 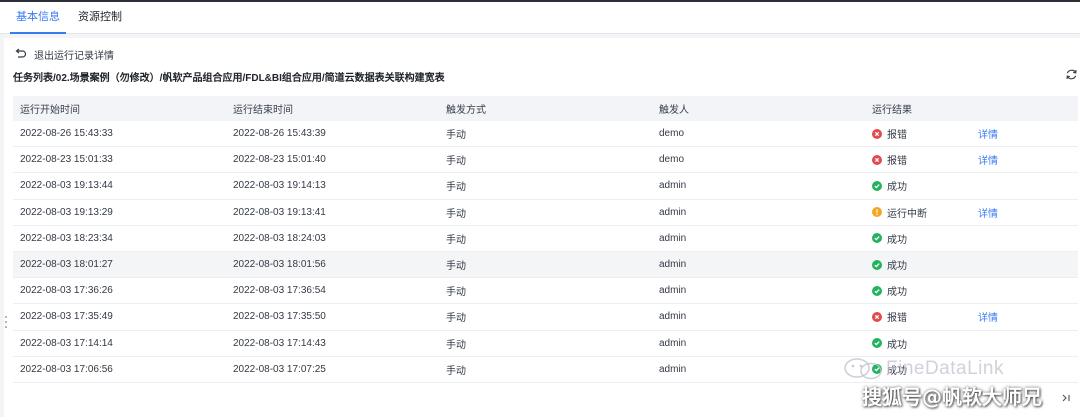 What do you see at coordinates (279, 238) in the screenshot?
I see `cell-end-time: 2022-08-03 18:24:03` at bounding box center [279, 238].